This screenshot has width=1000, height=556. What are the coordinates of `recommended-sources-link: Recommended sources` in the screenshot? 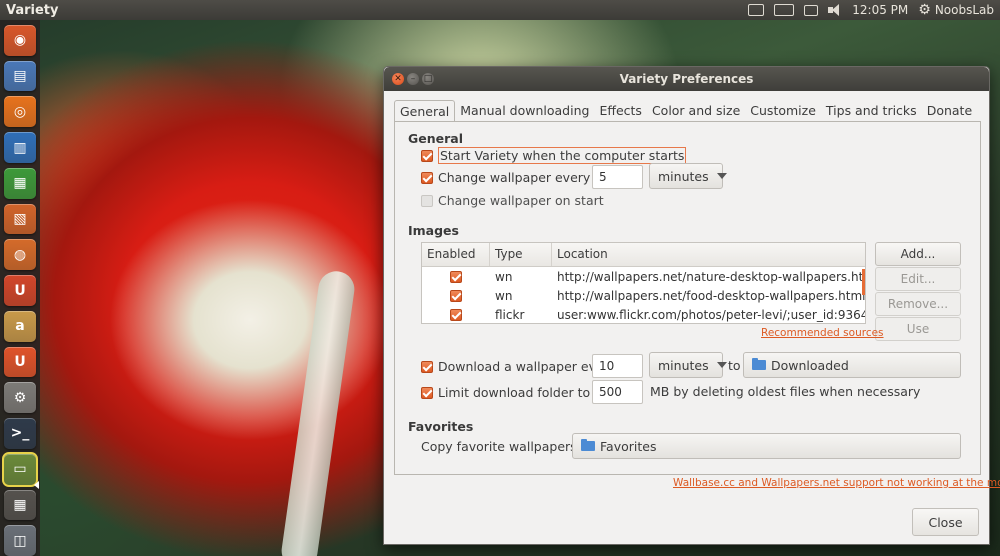 It's located at (822, 333).